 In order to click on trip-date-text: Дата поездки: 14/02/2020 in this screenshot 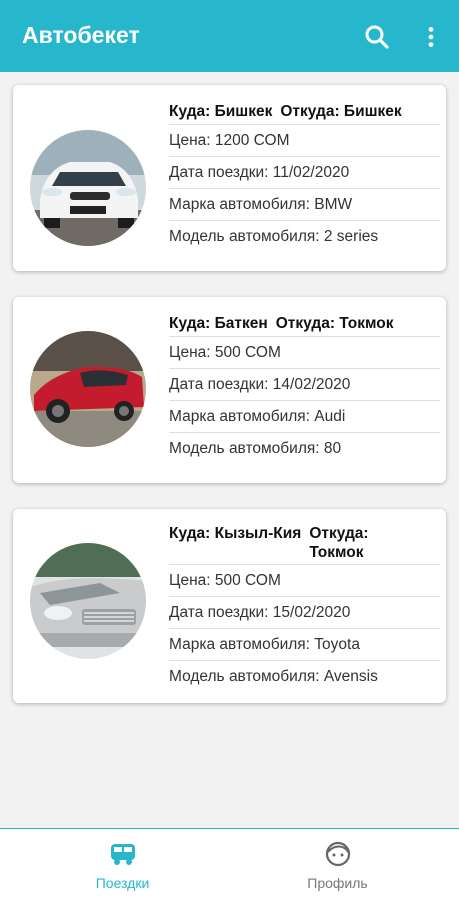, I will do `click(304, 384)`.